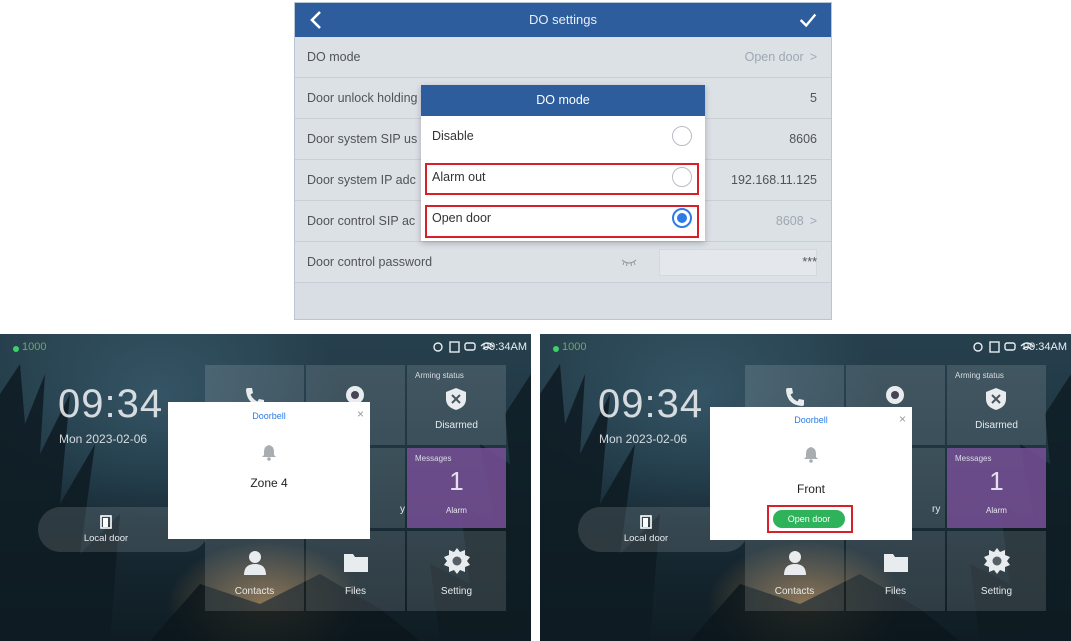 The image size is (1071, 641). What do you see at coordinates (936, 509) in the screenshot?
I see `partial-label: ry` at bounding box center [936, 509].